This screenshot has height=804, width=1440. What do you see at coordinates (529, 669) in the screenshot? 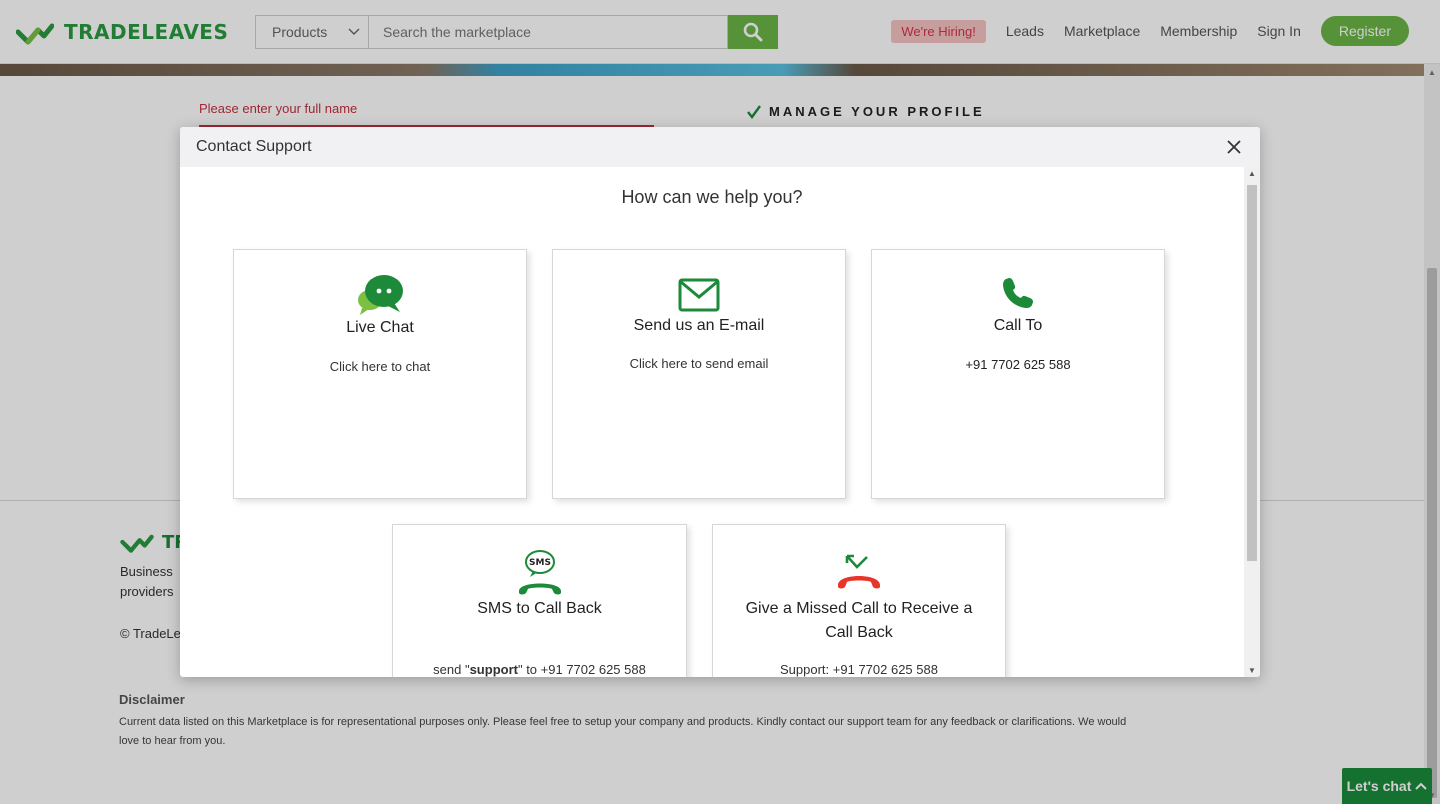
I see `sms-instruction-mid: " to` at bounding box center [529, 669].